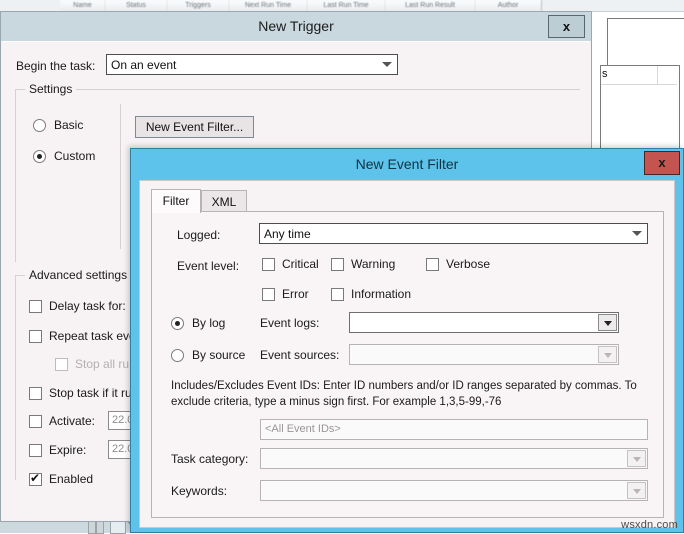  I want to click on new-event-filter-title: New Event Filter, so click(407, 164).